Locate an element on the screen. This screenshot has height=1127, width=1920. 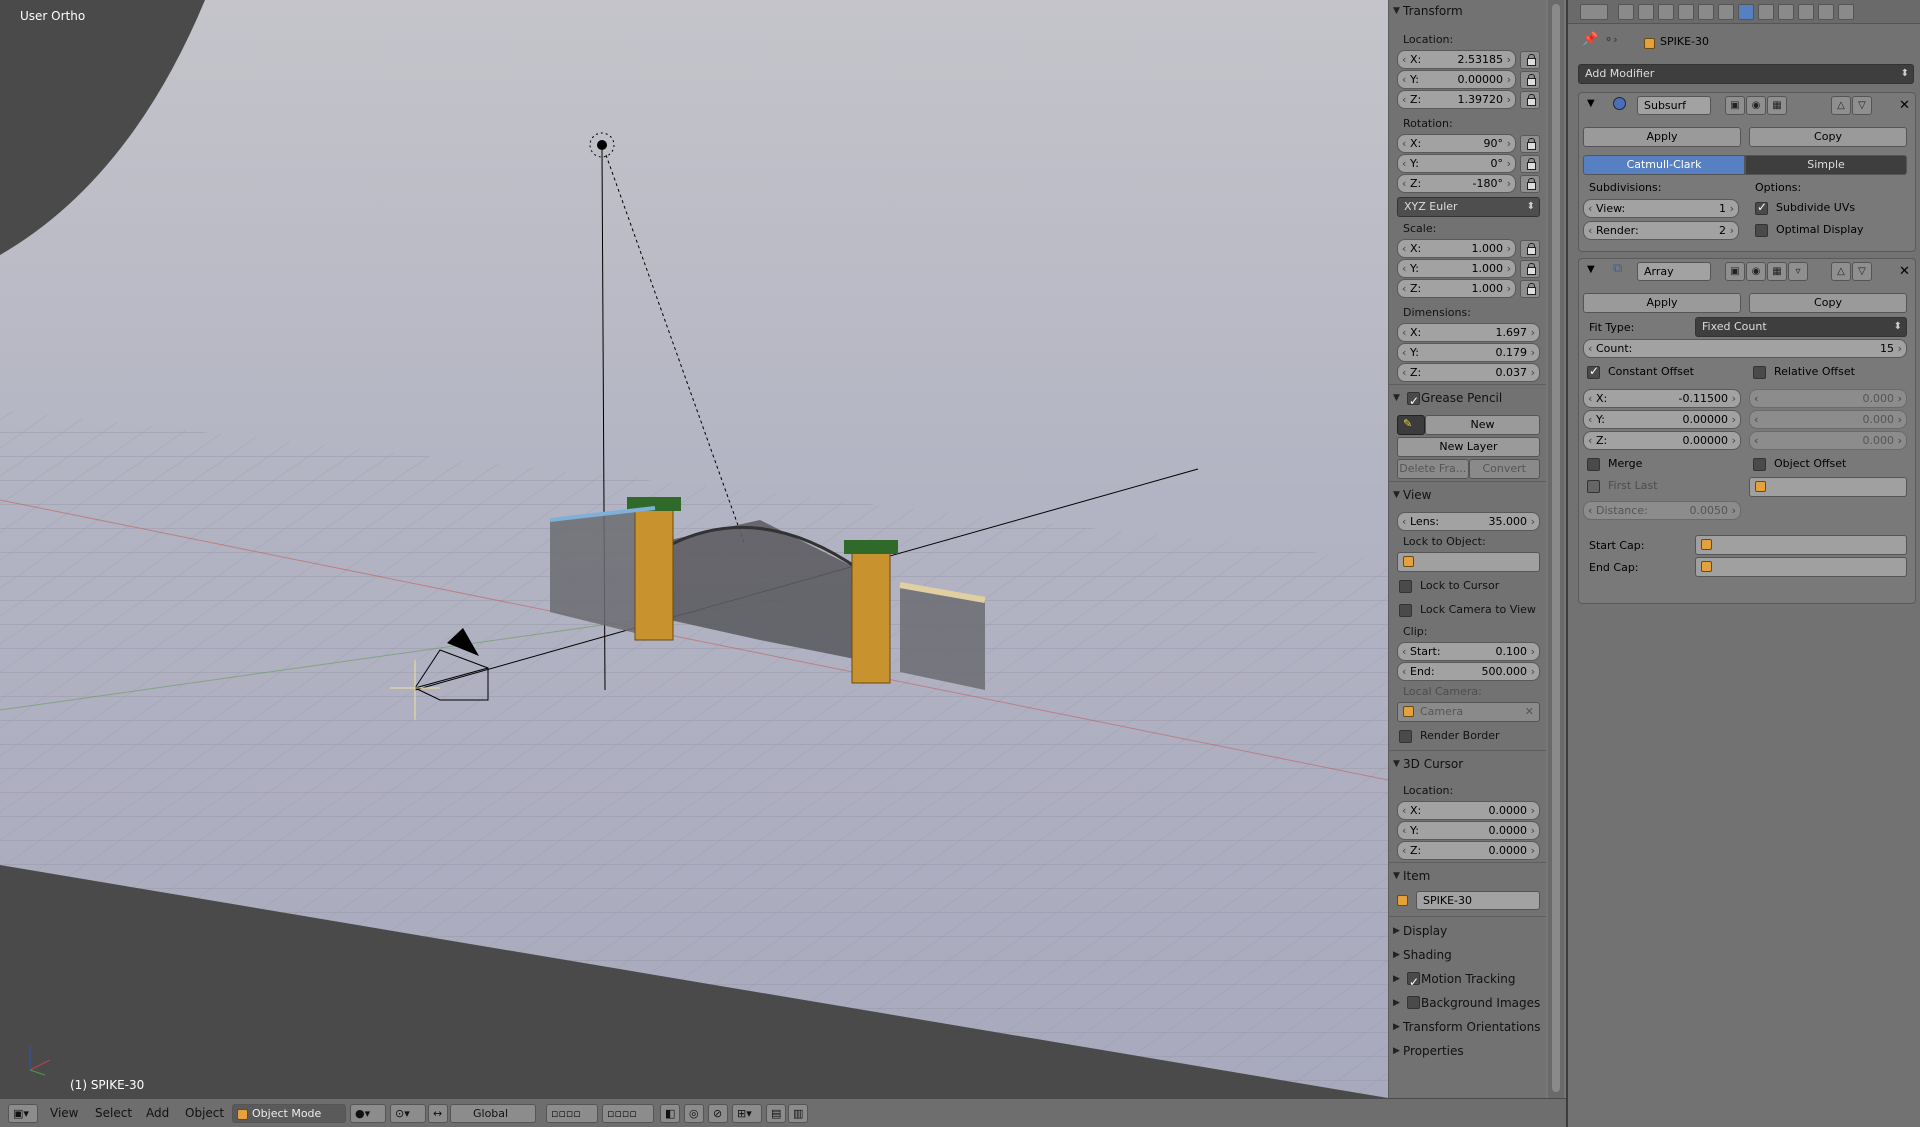
subsurf-name-field: Subsurf is located at coordinates (1674, 105).